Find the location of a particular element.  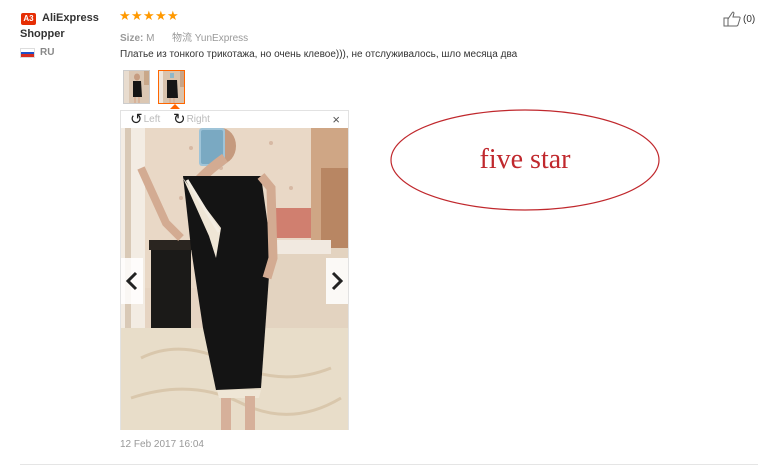

size-value: M is located at coordinates (150, 38).